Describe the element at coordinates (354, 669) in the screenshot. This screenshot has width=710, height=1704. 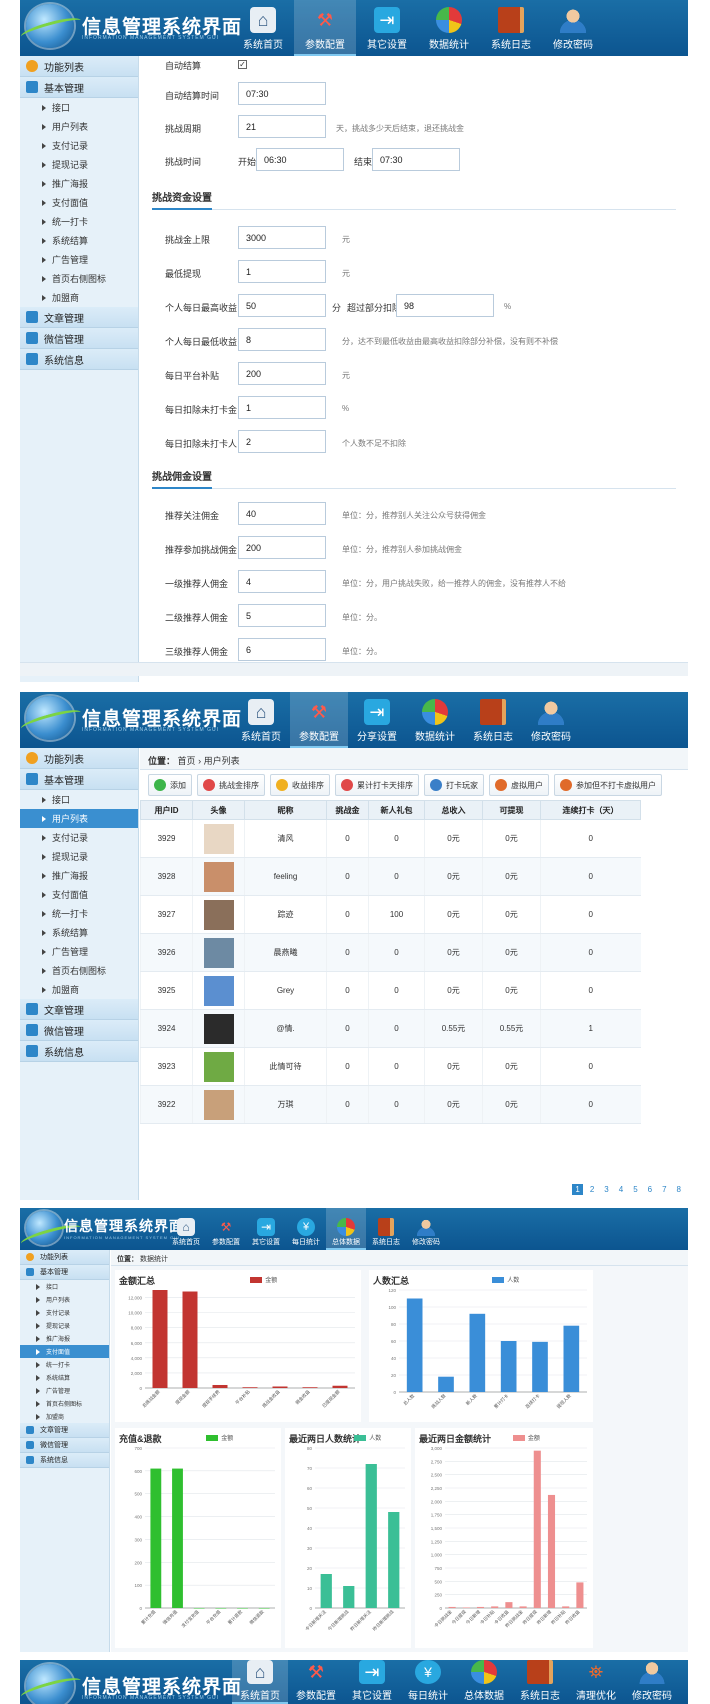
I see `horizontal-scrollbar` at that location.